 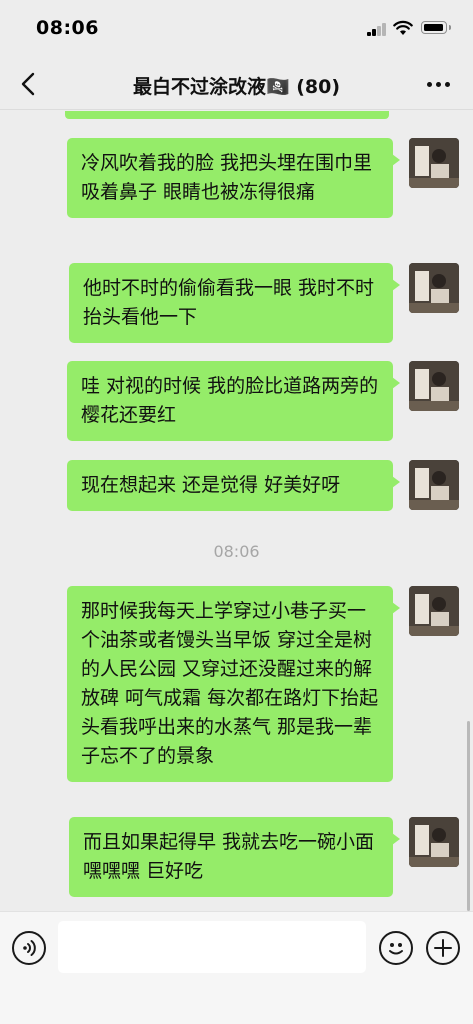 What do you see at coordinates (403, 27) in the screenshot?
I see `wifi-icon` at bounding box center [403, 27].